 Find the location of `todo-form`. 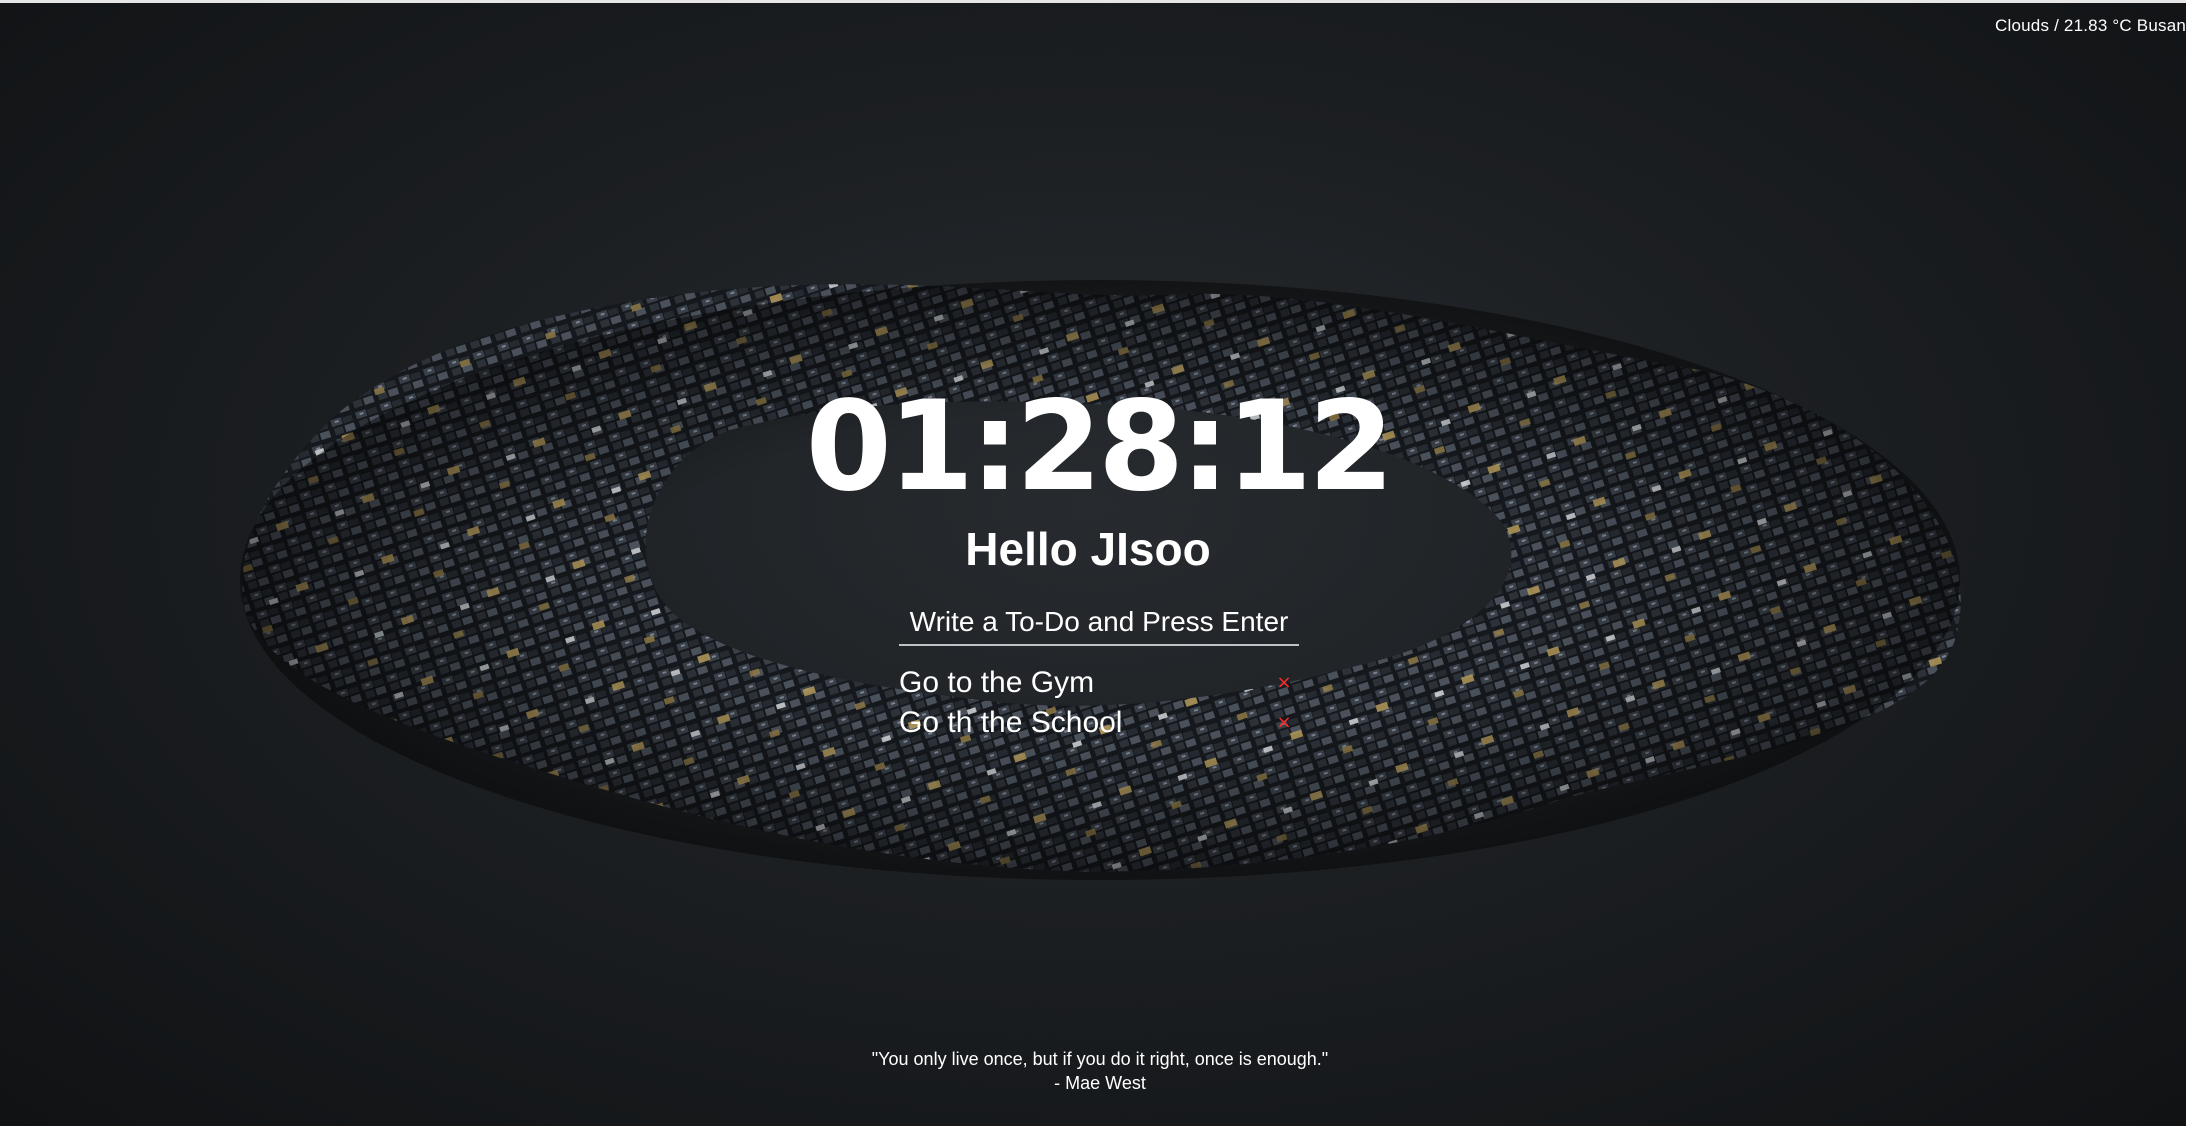

todo-form is located at coordinates (1099, 623).